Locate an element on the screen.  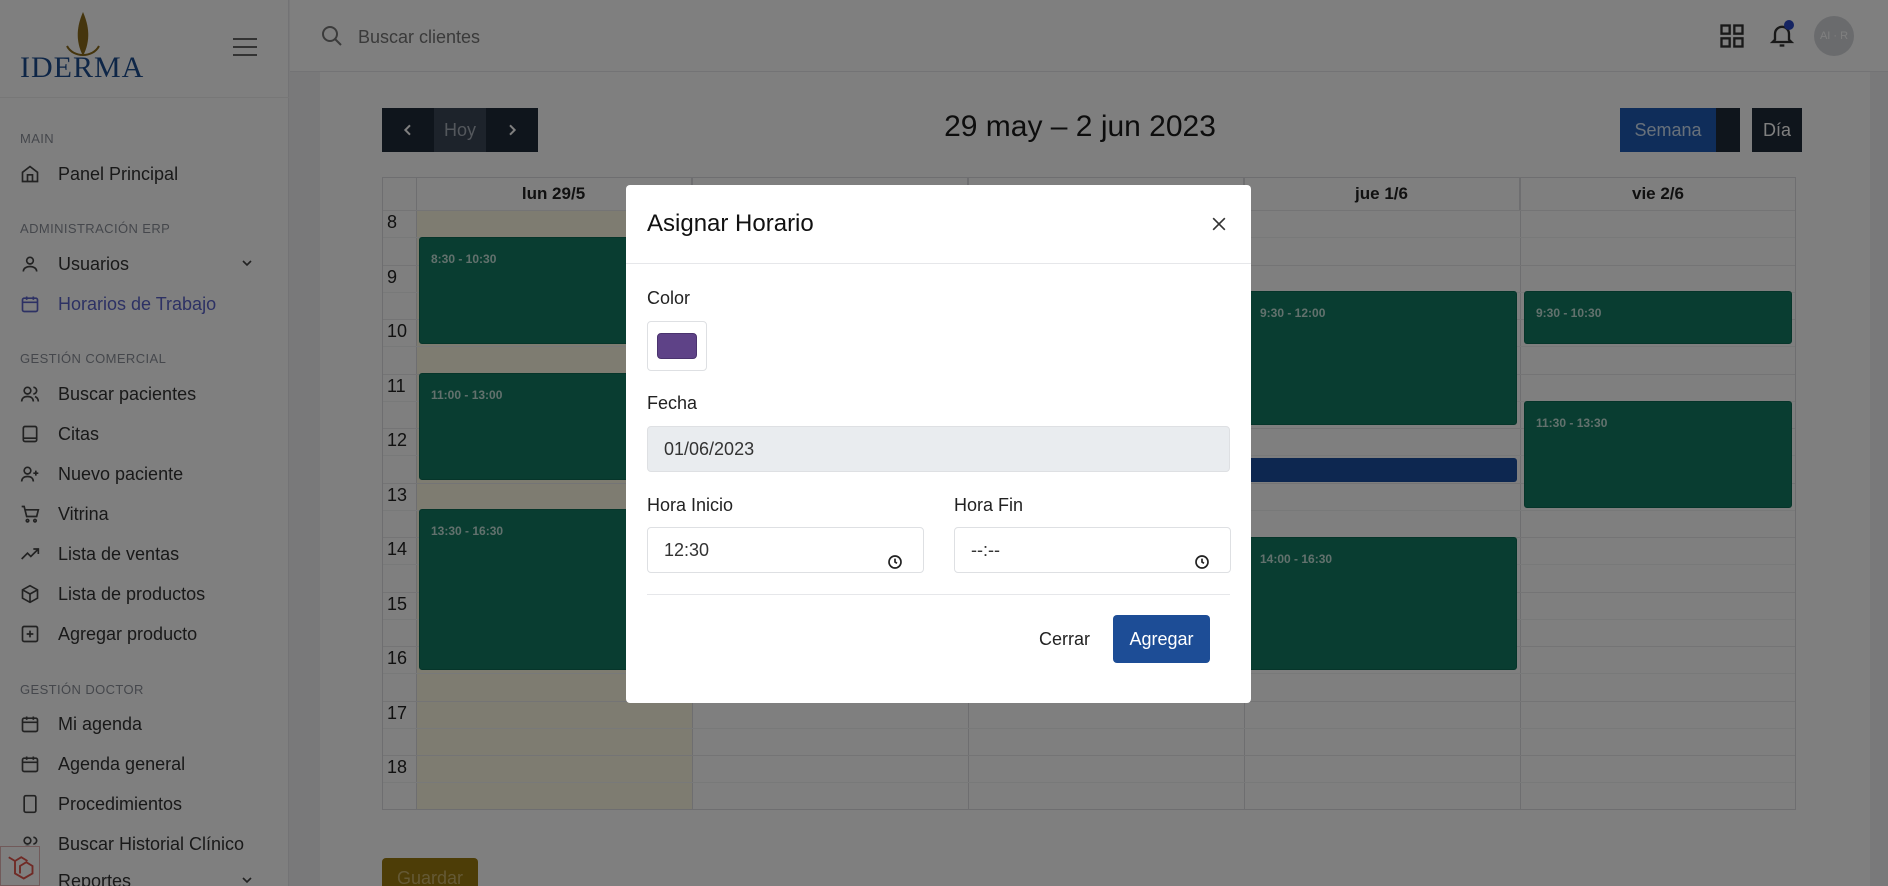
end-time-label: Hora Fin is located at coordinates (989, 505).